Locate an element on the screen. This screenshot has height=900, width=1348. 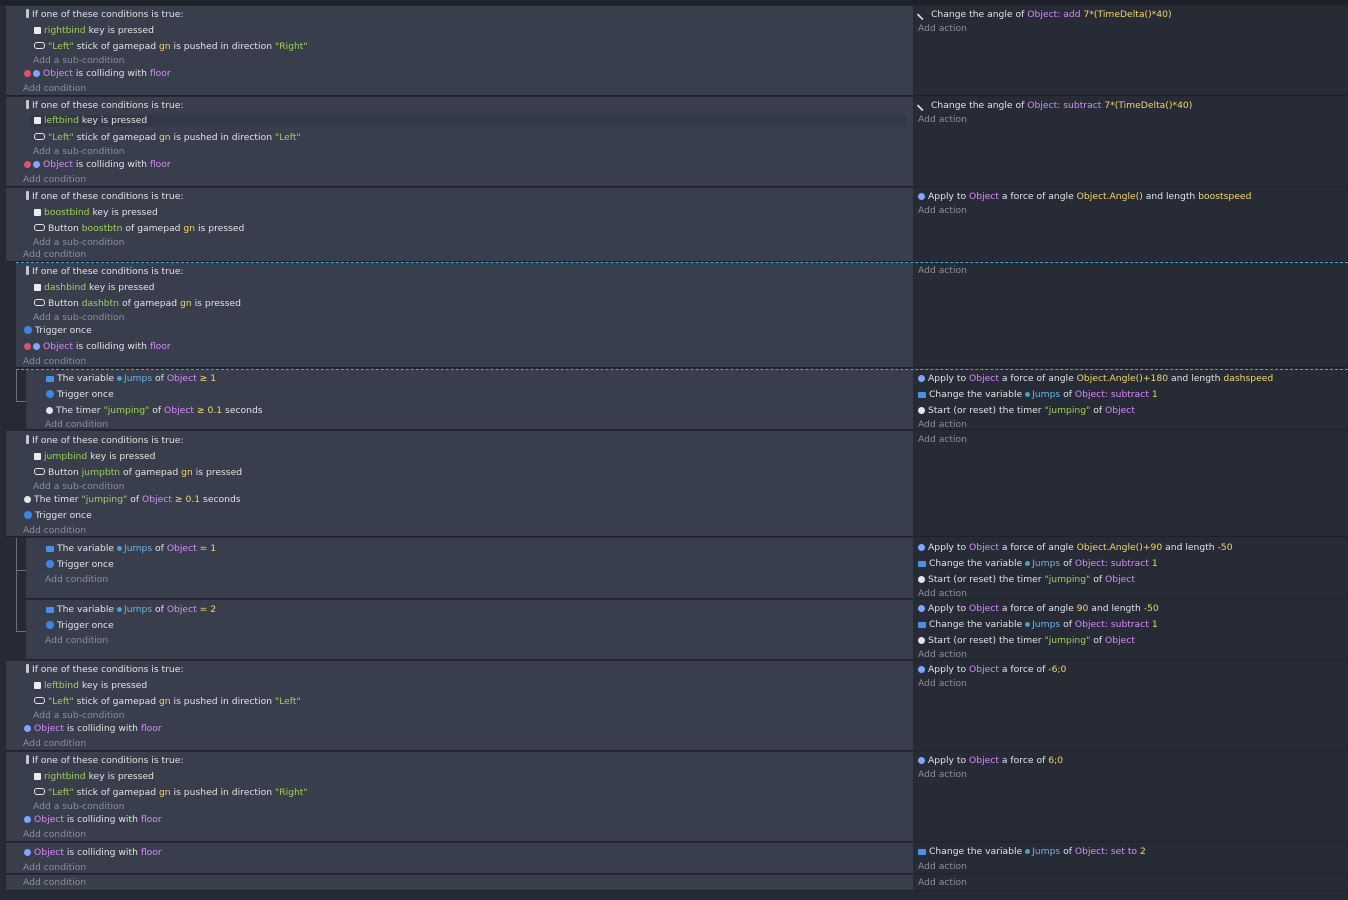
variable-condition: The variable Jumps of Object = 2 is located at coordinates (131, 610).